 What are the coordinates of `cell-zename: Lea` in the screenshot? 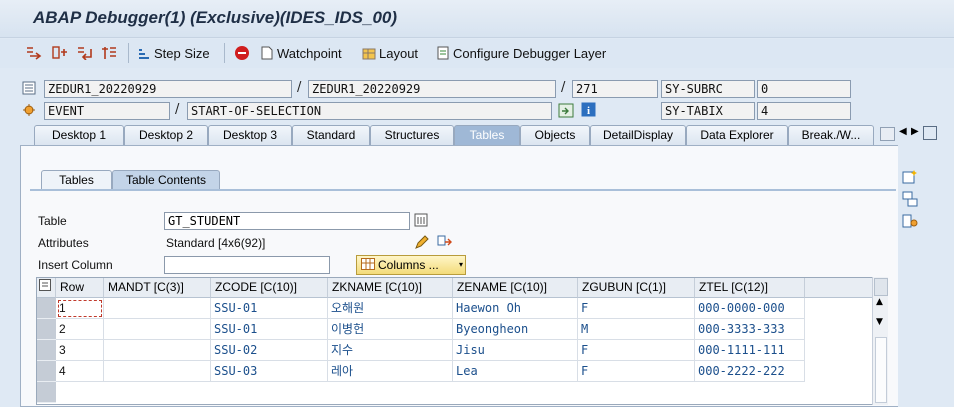 It's located at (515, 371).